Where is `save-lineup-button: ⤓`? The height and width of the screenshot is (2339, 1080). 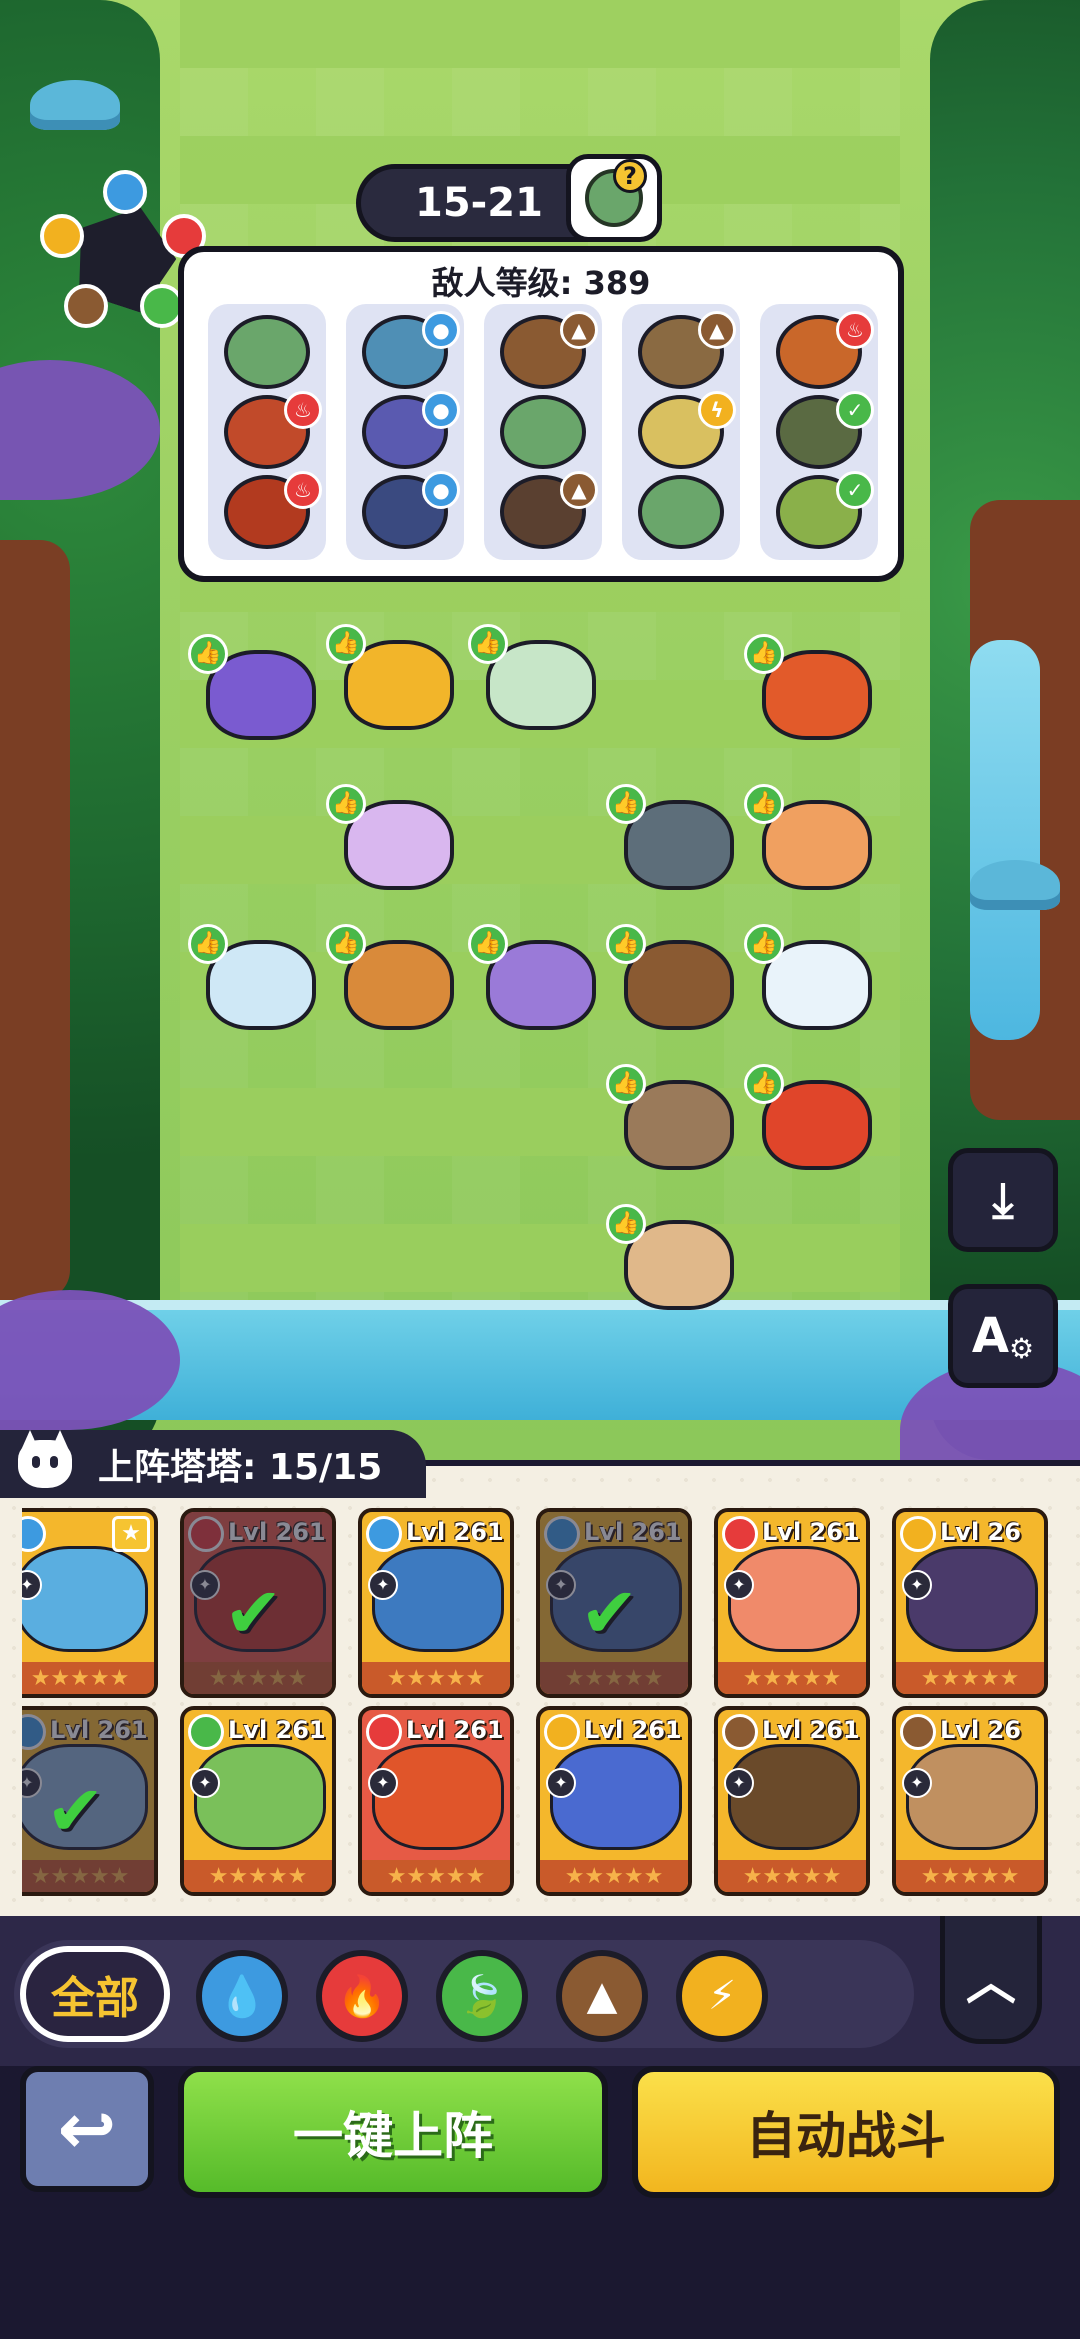
save-lineup-button: ⤓ is located at coordinates (1003, 1200).